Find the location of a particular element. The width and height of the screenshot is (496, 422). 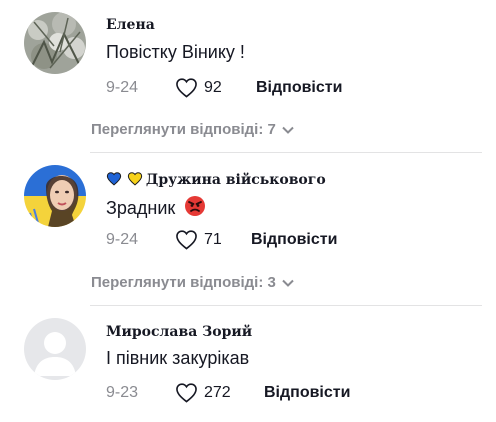

like-count: 272 is located at coordinates (217, 392).